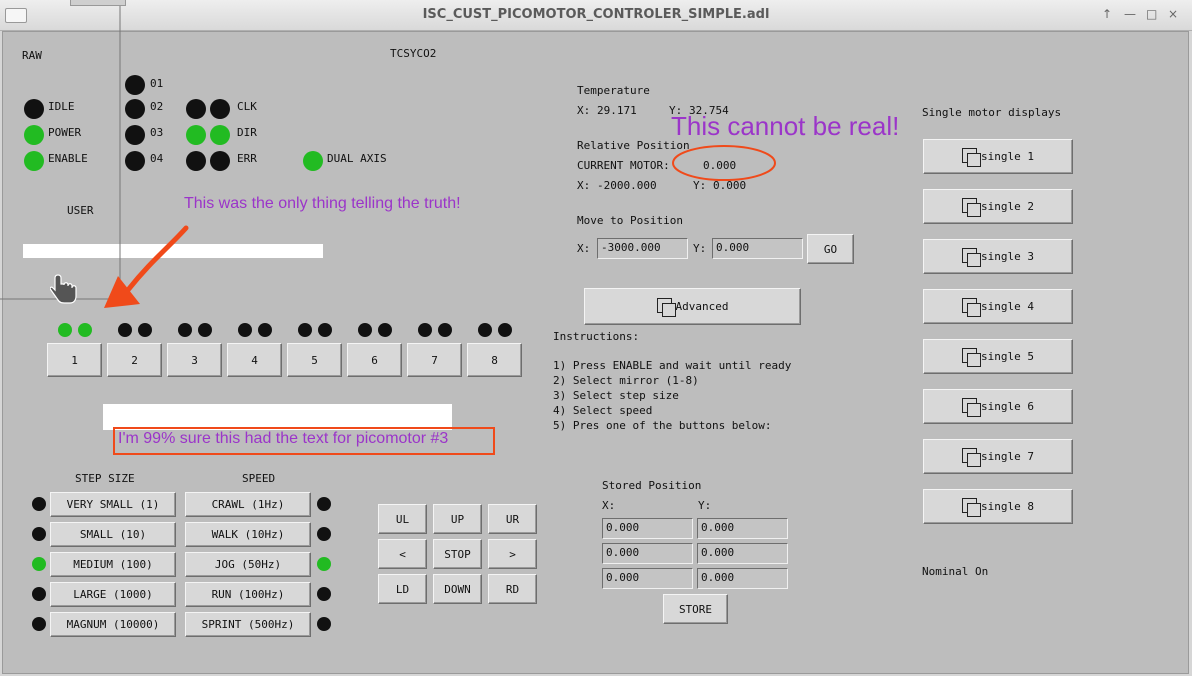  I want to click on annotation-arrow, so click(157, 259).